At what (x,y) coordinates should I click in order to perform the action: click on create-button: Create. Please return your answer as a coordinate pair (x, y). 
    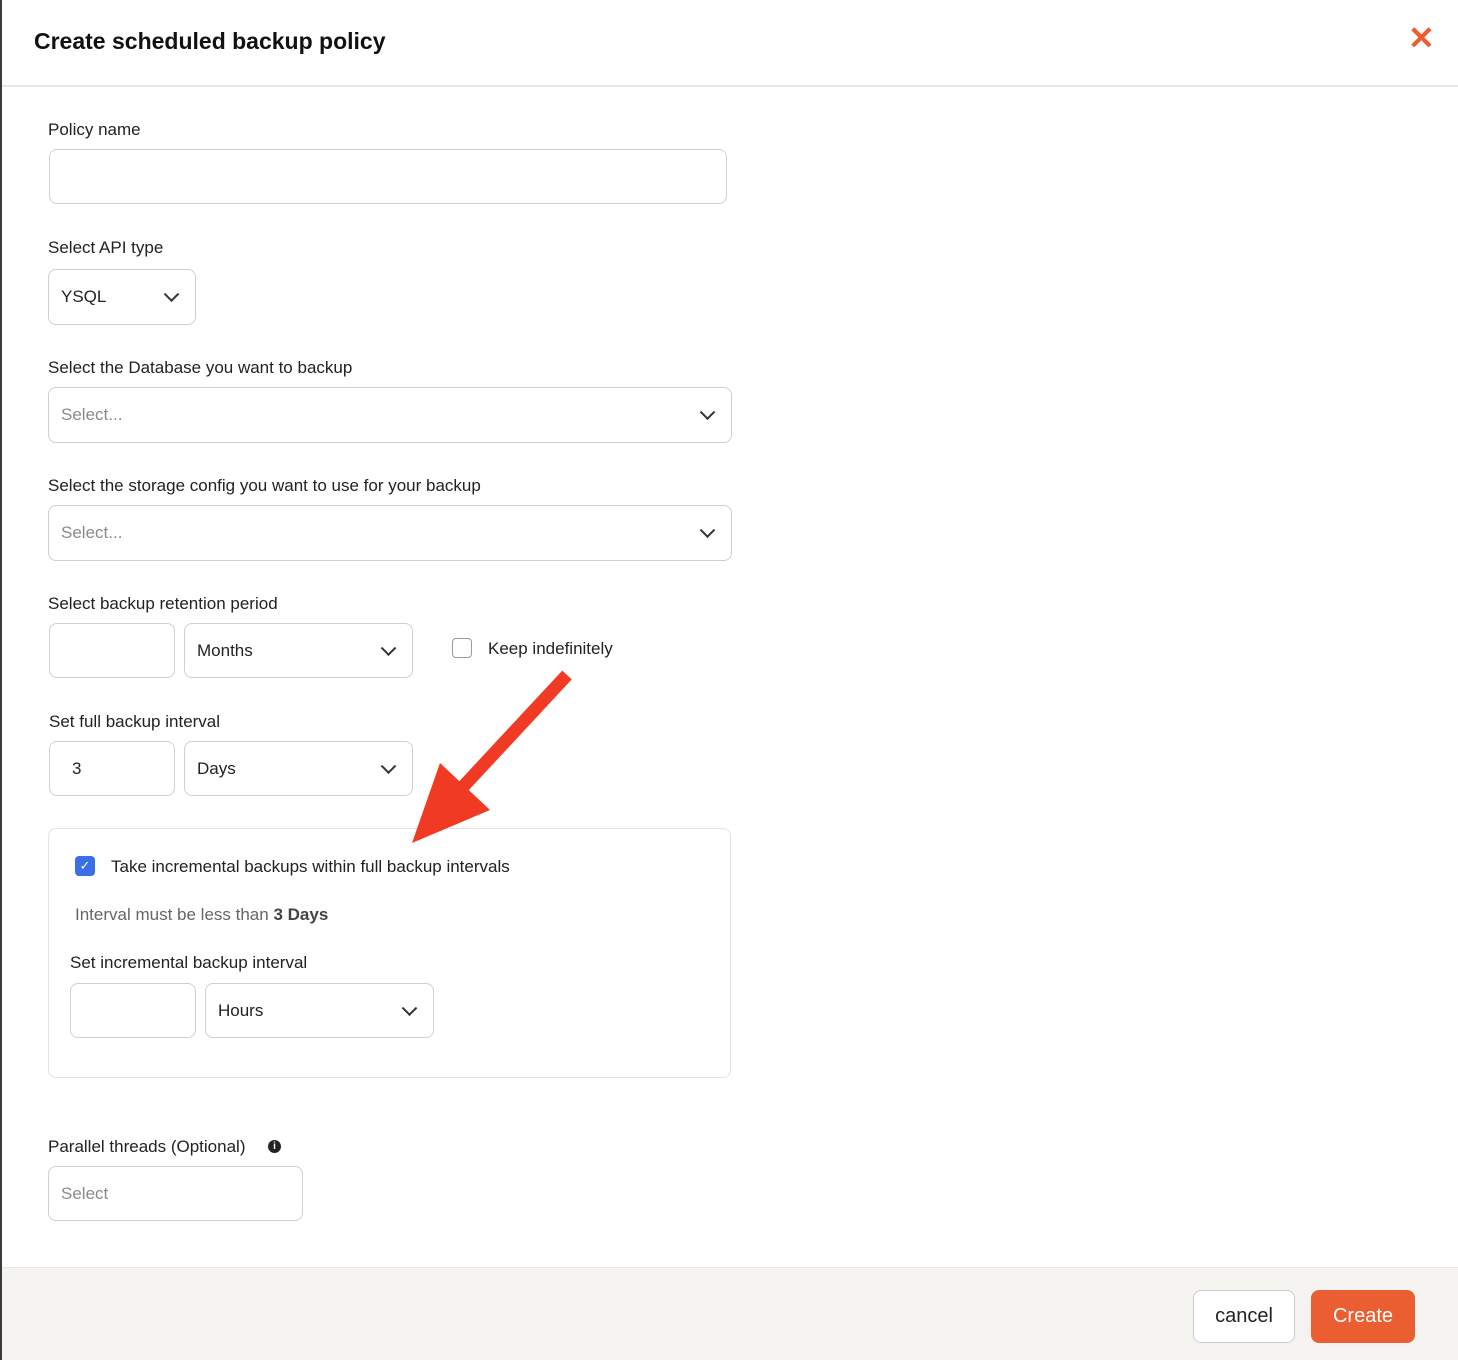
    Looking at the image, I should click on (1363, 1316).